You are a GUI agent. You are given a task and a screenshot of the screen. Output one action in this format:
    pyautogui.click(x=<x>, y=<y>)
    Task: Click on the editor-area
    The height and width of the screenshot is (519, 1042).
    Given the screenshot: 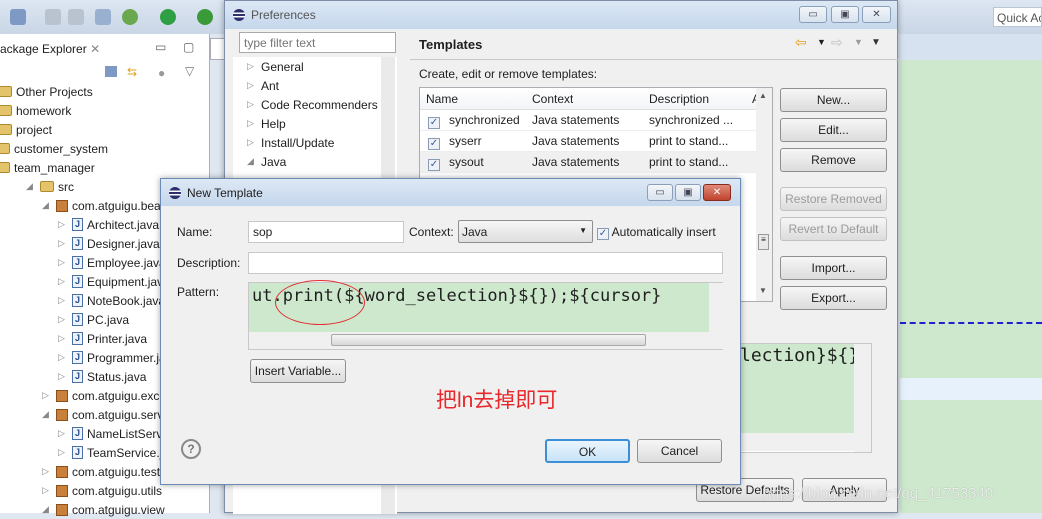 What is the action you would take?
    pyautogui.click(x=971, y=286)
    